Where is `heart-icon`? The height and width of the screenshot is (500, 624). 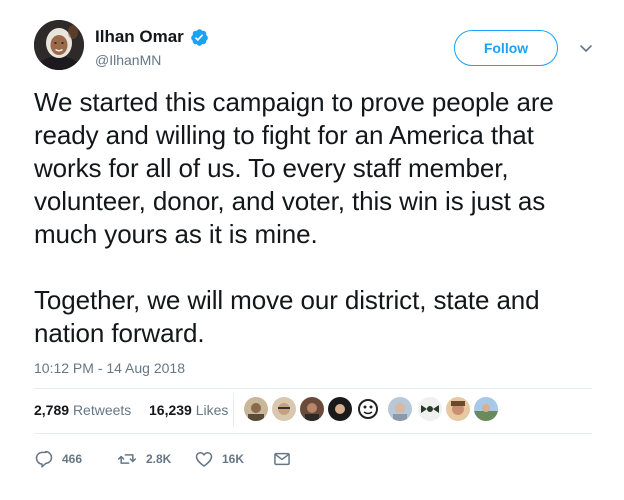 heart-icon is located at coordinates (204, 459).